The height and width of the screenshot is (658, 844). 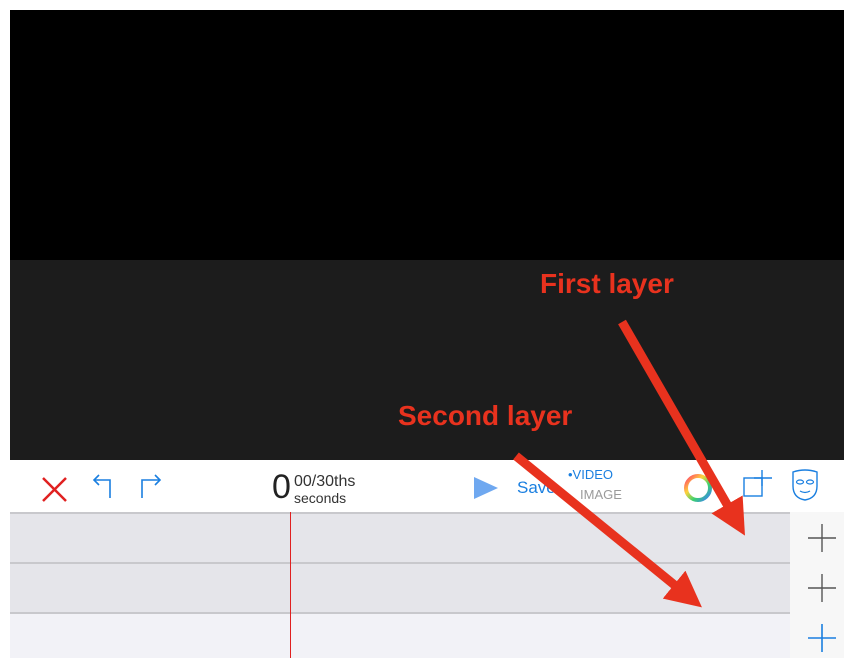 I want to click on annotation-arrows, so click(x=629, y=463).